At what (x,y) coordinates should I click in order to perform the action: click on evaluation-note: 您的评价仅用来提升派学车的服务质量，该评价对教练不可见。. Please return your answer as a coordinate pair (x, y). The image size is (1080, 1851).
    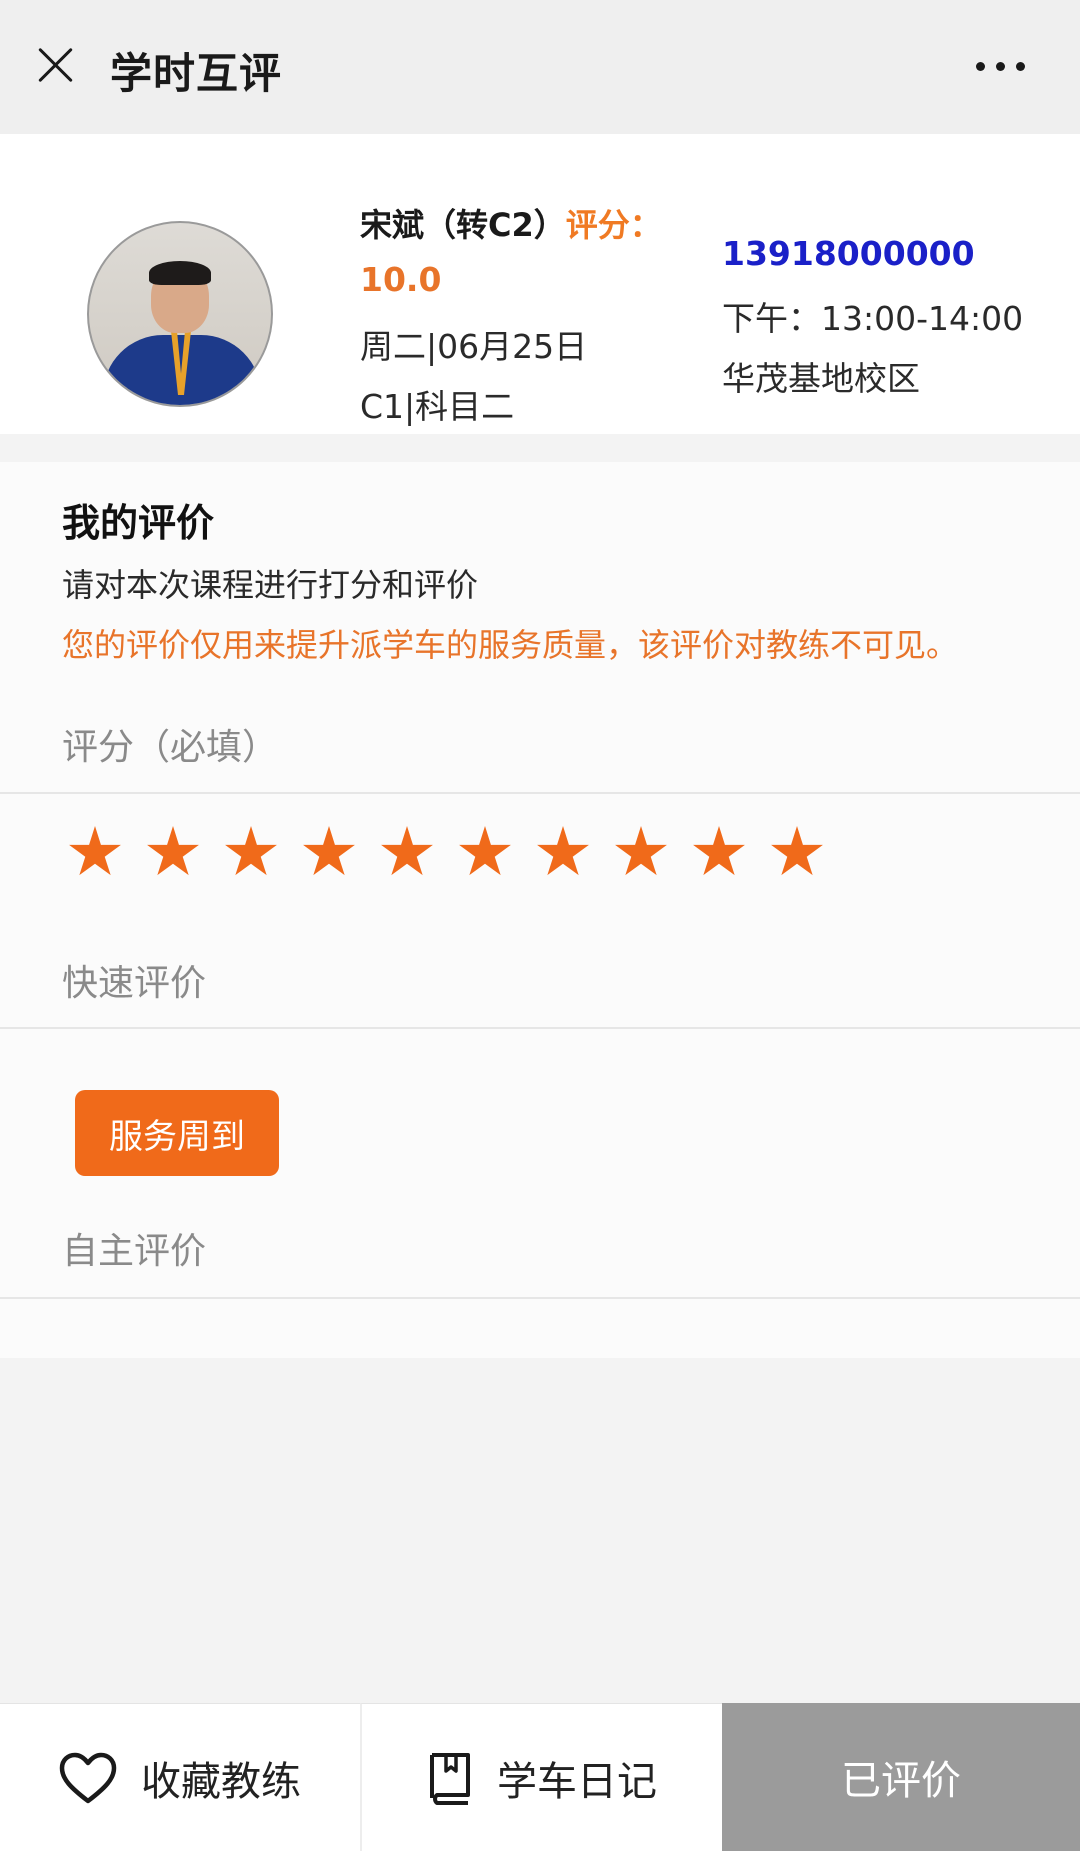
    Looking at the image, I should click on (510, 645).